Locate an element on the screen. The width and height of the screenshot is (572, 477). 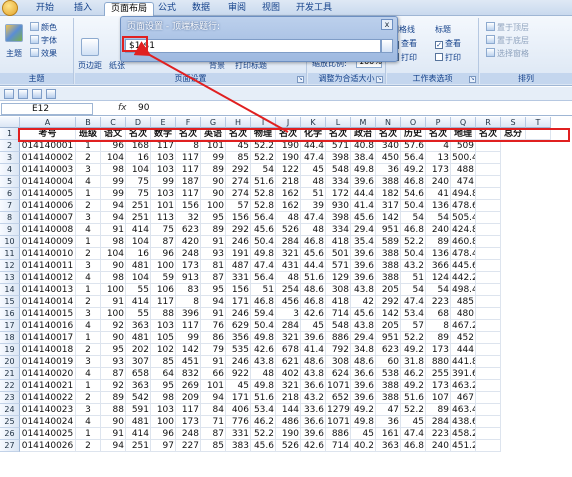
table-cell: 340 is located at coordinates (388, 146).